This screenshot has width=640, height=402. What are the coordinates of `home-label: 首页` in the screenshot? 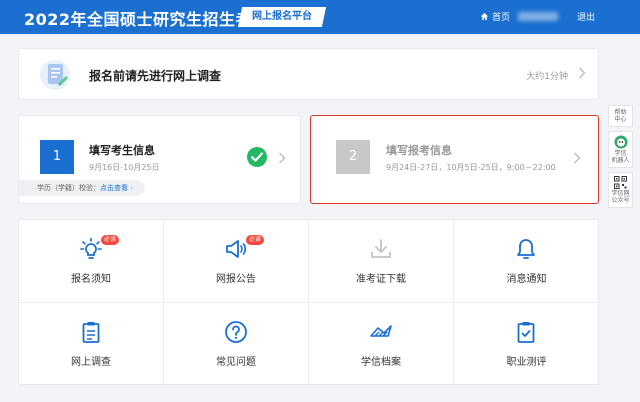 It's located at (501, 18).